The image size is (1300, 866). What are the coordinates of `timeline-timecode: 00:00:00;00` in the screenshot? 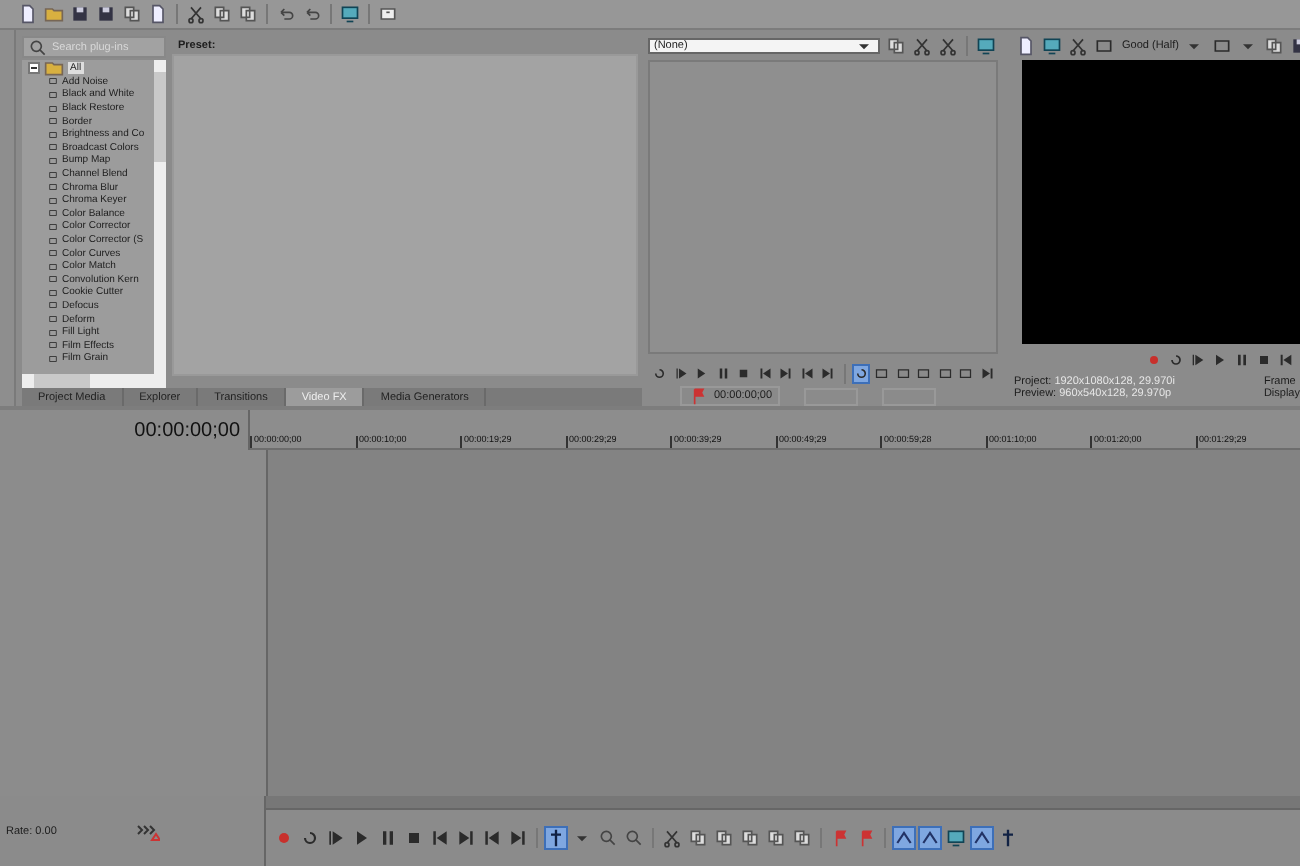 It's located at (187, 430).